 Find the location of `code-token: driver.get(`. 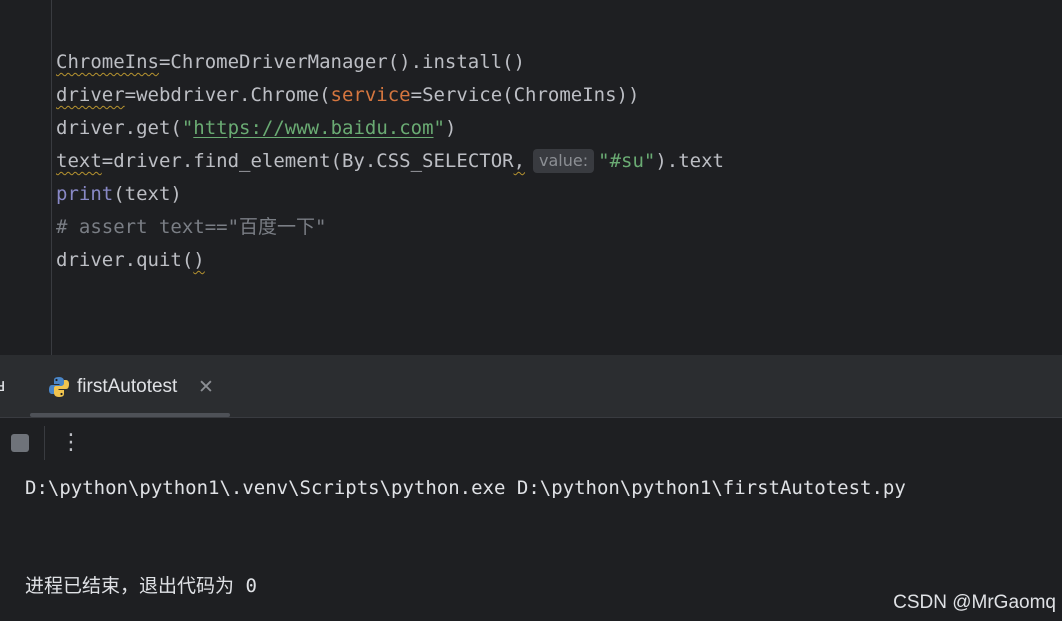

code-token: driver.get( is located at coordinates (119, 128).